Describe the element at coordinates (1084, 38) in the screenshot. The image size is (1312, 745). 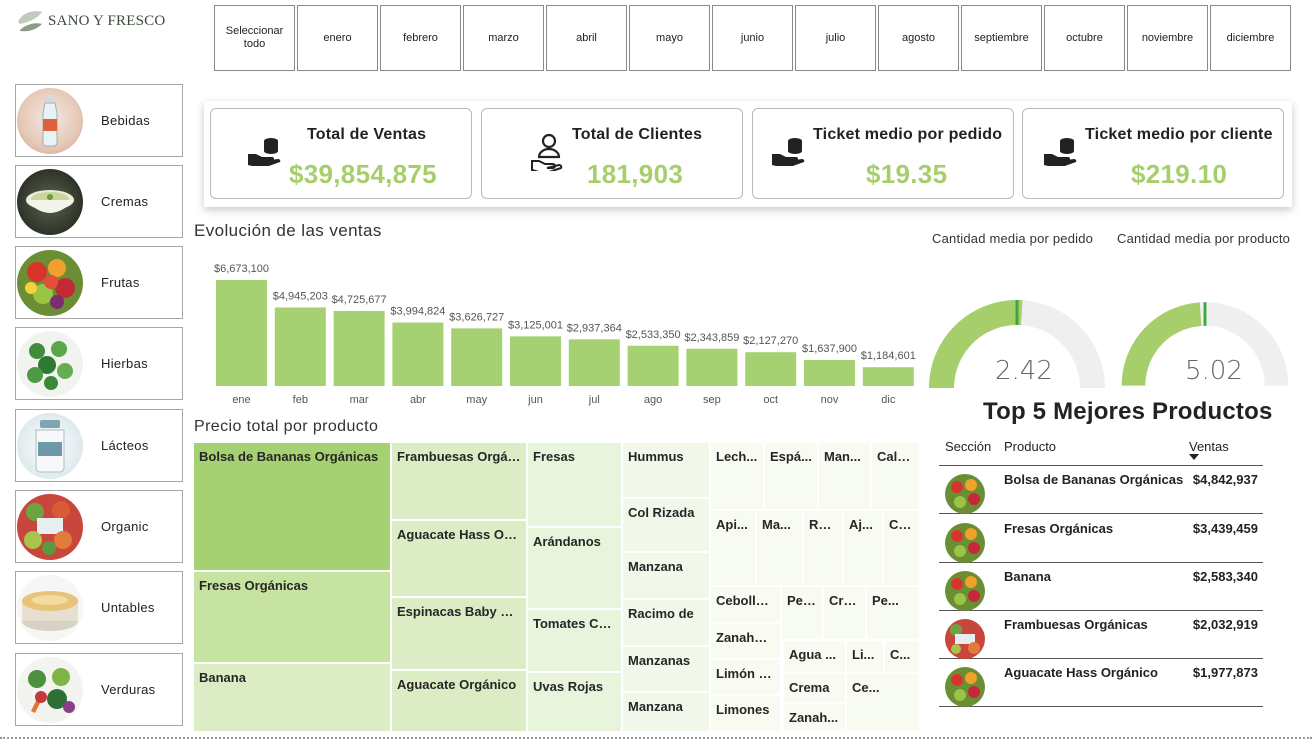
I see `month-octubre: octubre` at that location.